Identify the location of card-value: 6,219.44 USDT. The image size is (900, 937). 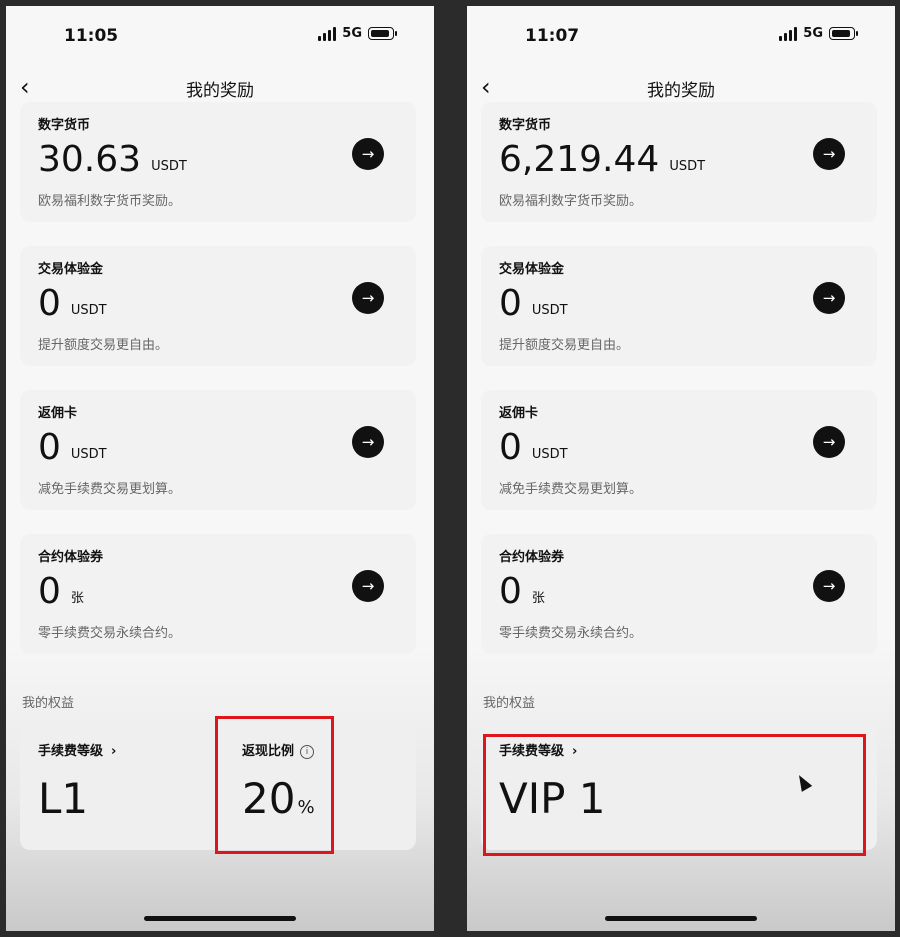
(602, 159).